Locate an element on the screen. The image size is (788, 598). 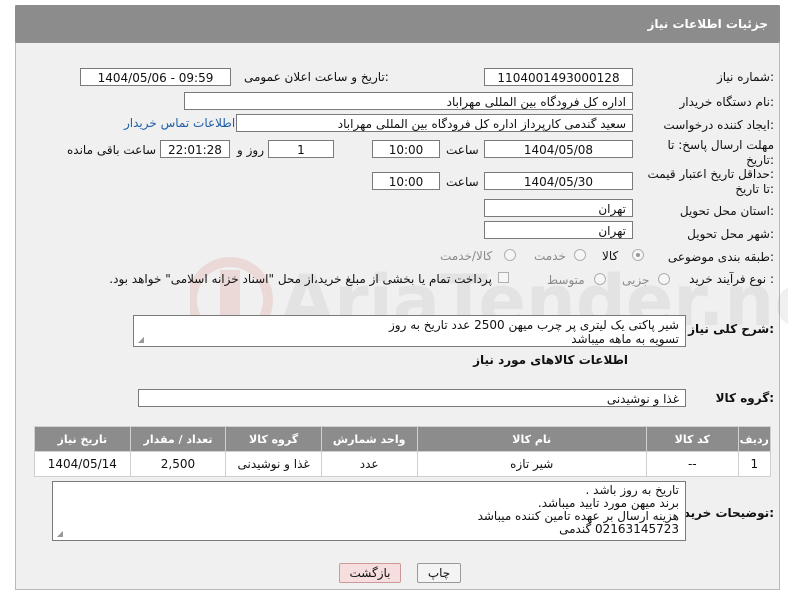
remaining-time-label: ساعت باقی مانده is located at coordinates (112, 150).